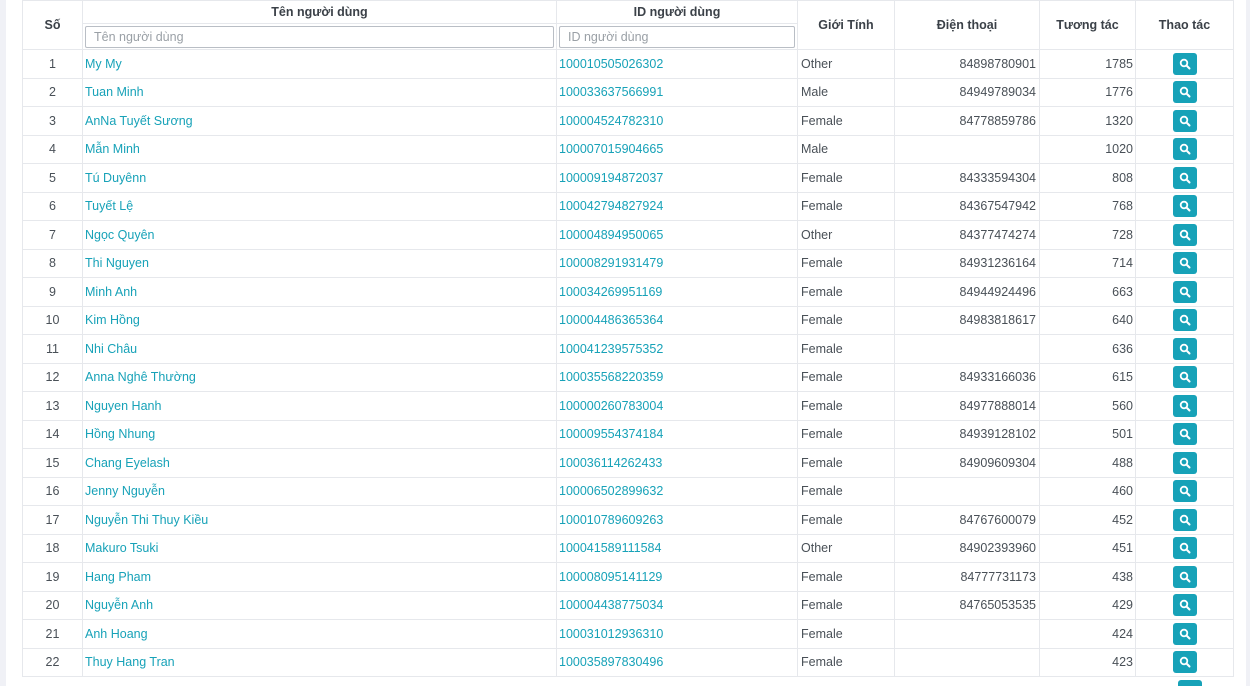 This screenshot has width=1250, height=686. What do you see at coordinates (677, 662) in the screenshot?
I see `user-id-link: 100035897830496` at bounding box center [677, 662].